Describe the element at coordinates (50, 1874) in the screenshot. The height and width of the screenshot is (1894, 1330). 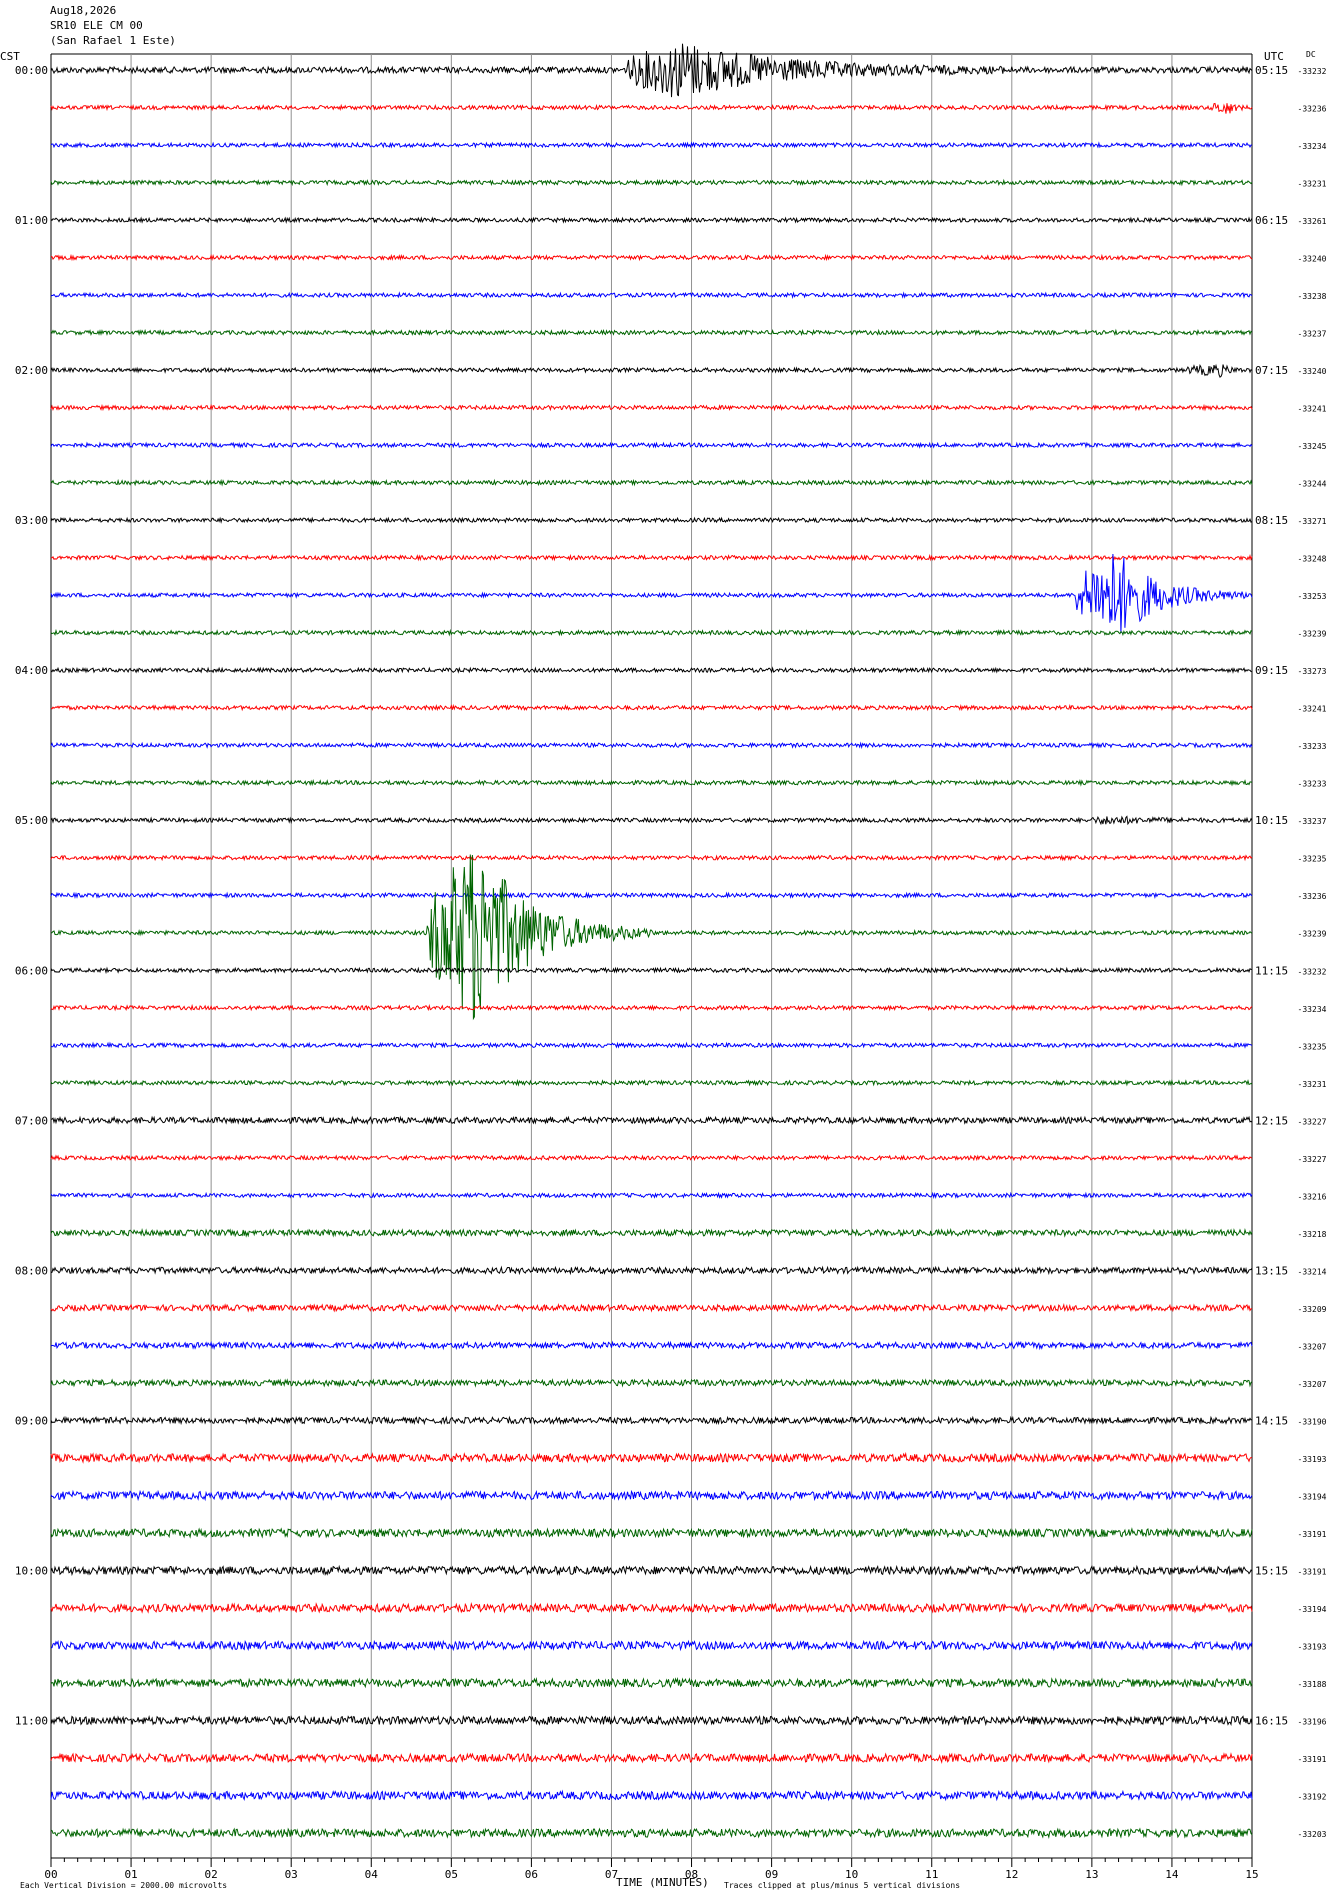
I see `x-tick-label: 00` at that location.